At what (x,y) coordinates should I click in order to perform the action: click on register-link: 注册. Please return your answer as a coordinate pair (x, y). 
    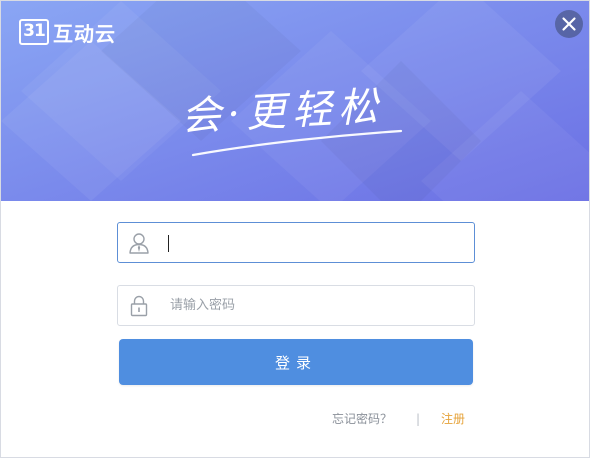
    Looking at the image, I should click on (453, 419).